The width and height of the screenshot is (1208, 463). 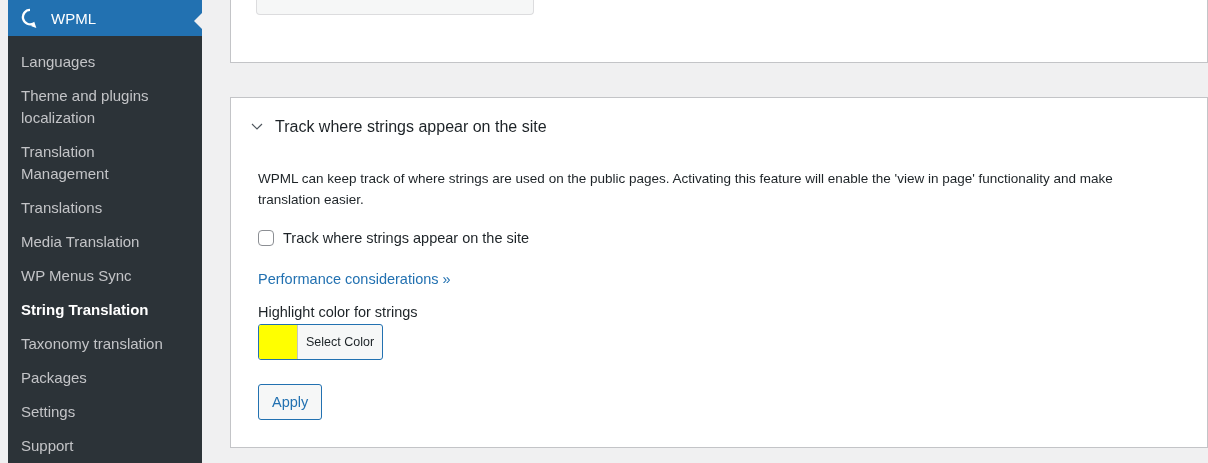 What do you see at coordinates (686, 189) in the screenshot?
I see `description-text: WPML can keep track of where strings are used on the public pages. Activating this feature will enable the 'view in page' functionality and make translation easier.` at bounding box center [686, 189].